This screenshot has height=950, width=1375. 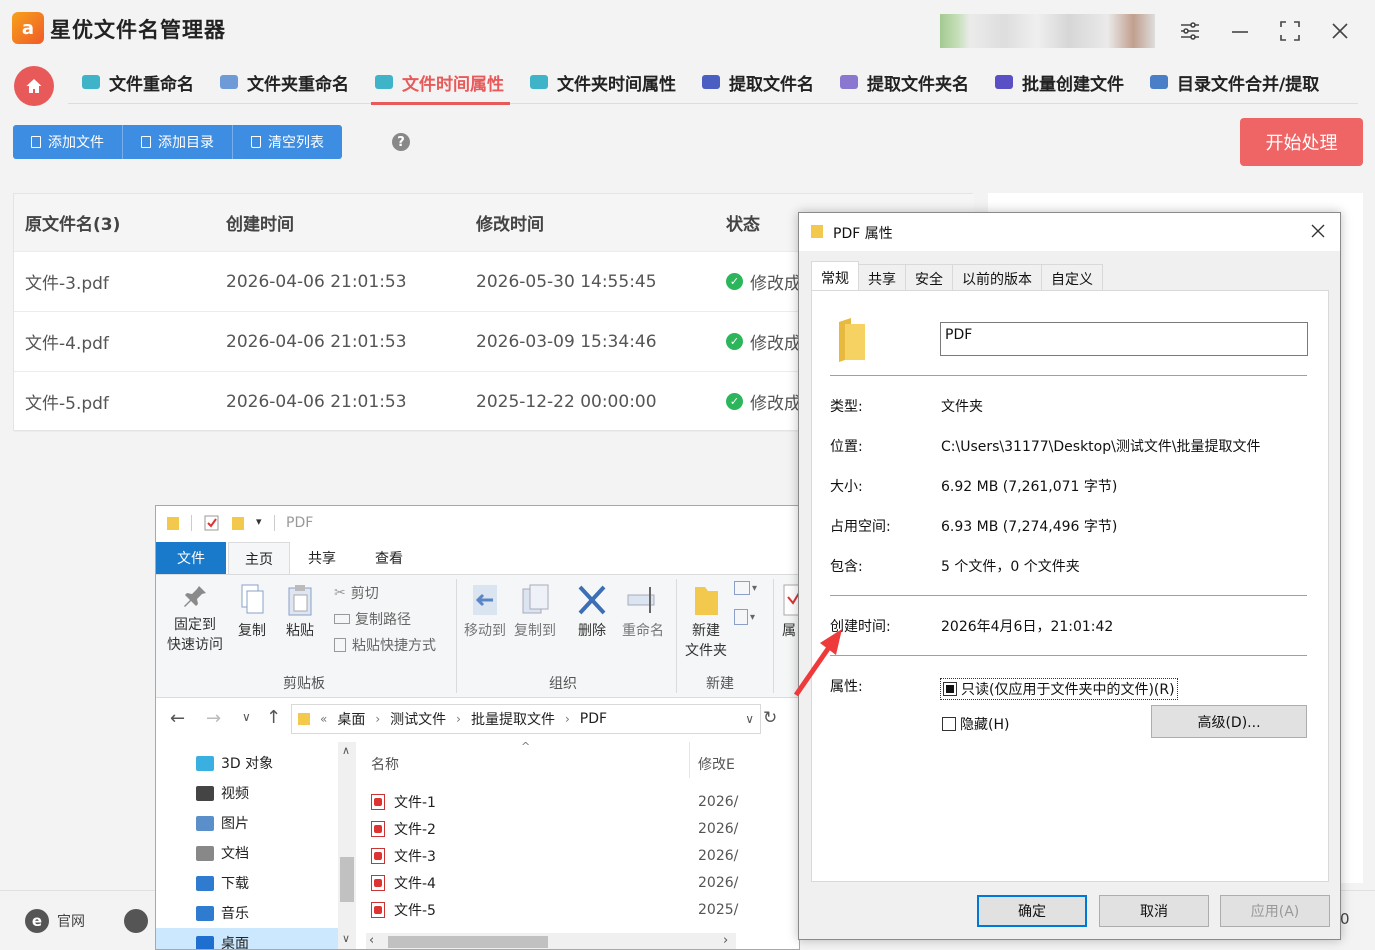 What do you see at coordinates (689, 760) in the screenshot?
I see `column-divider` at bounding box center [689, 760].